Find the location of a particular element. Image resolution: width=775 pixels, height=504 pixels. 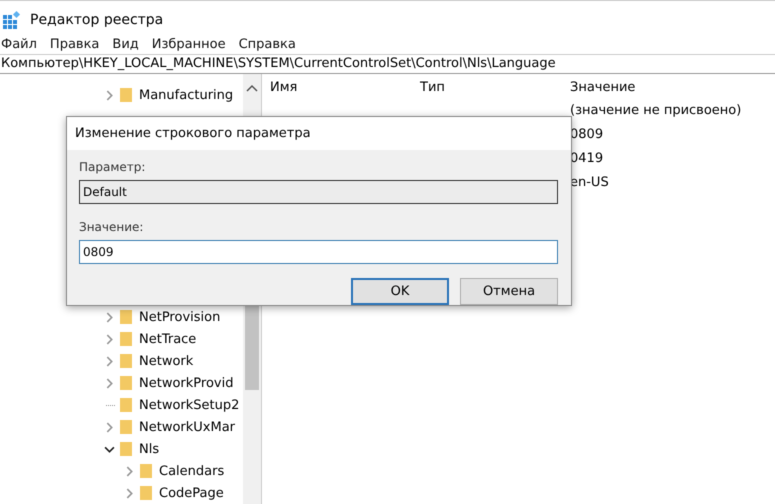

window-title: Редактор реестра is located at coordinates (97, 20).